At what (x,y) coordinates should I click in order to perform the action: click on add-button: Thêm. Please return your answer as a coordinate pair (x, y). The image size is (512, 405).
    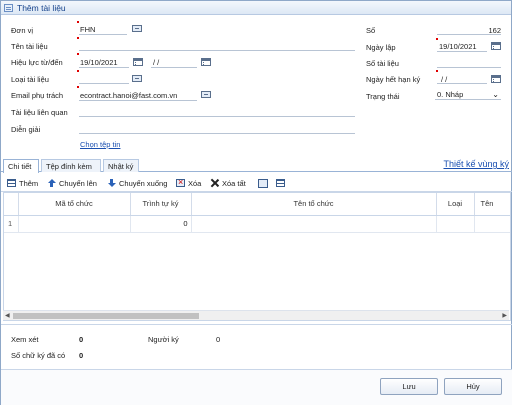
    Looking at the image, I should click on (22, 183).